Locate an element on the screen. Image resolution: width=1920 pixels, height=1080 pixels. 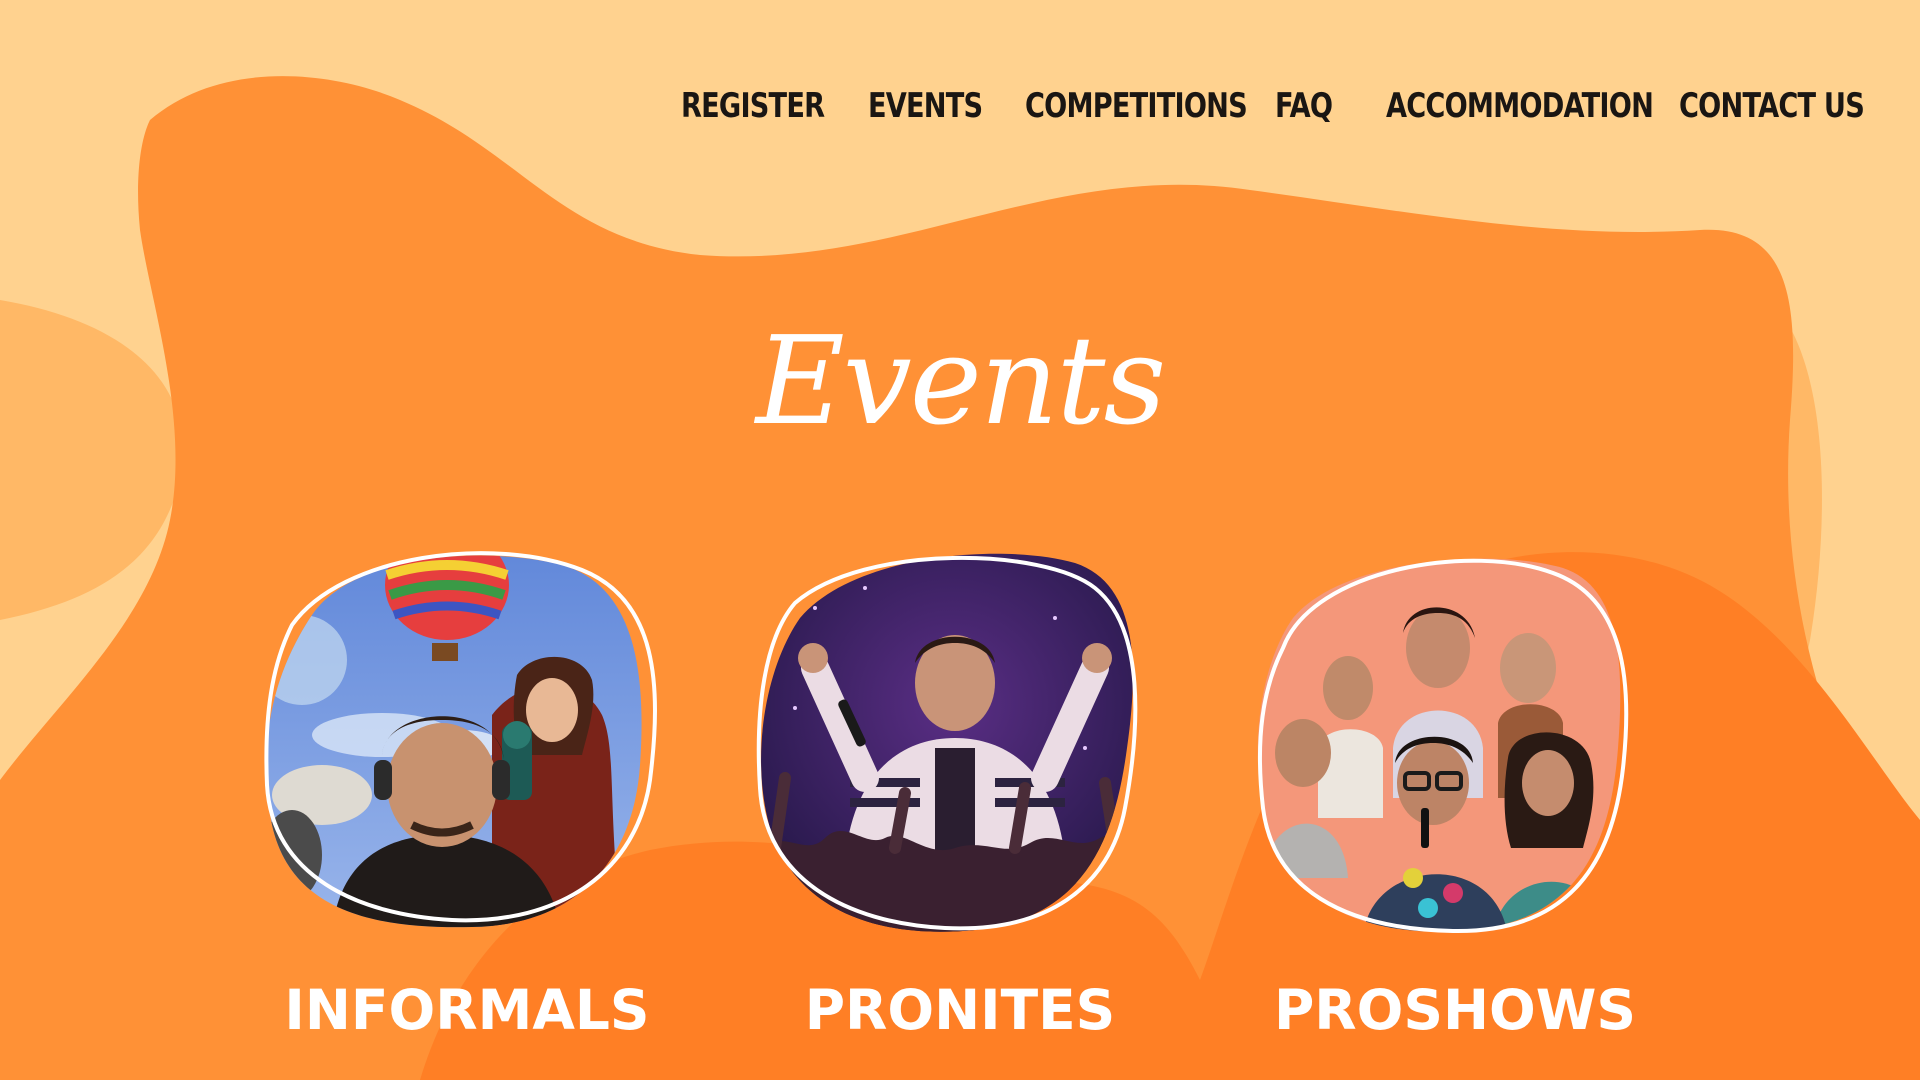
nav-contact-us-link: CONTACT US is located at coordinates (1772, 106).